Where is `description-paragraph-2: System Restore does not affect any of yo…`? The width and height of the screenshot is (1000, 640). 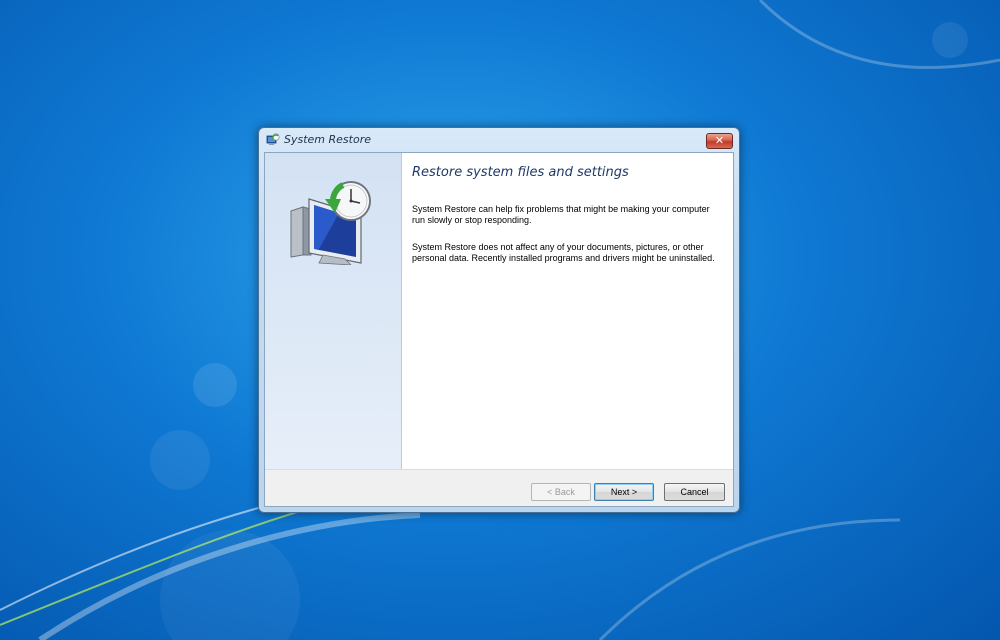 description-paragraph-2: System Restore does not affect any of yo… is located at coordinates (563, 252).